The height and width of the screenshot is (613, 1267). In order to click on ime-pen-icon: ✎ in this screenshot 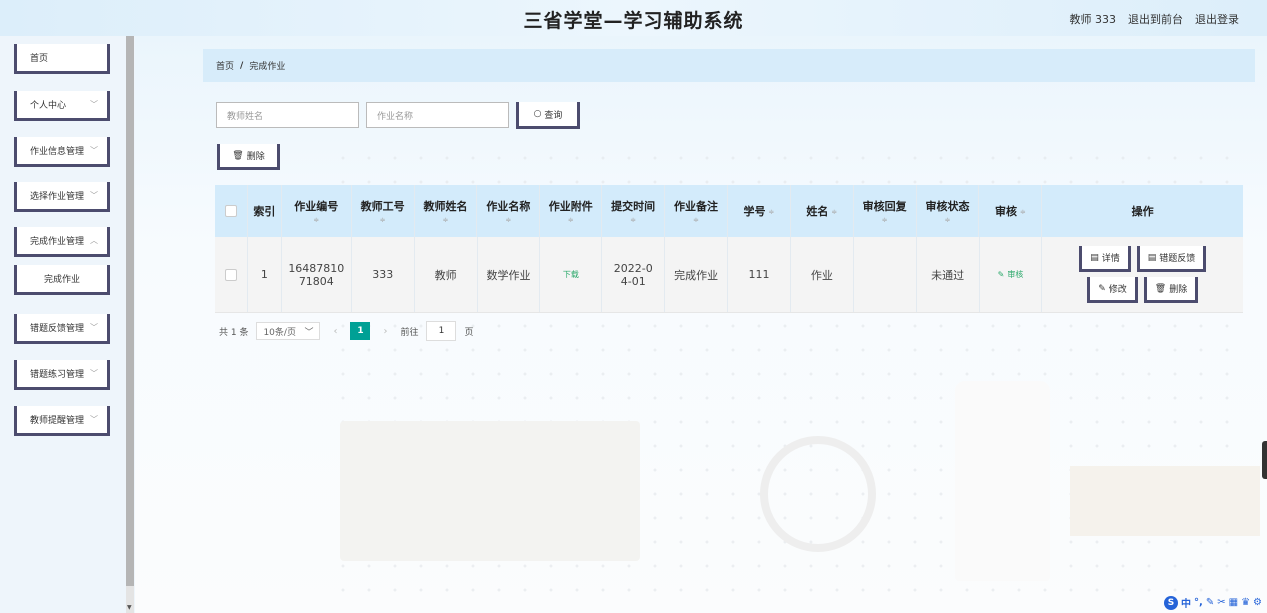, I will do `click(1210, 602)`.